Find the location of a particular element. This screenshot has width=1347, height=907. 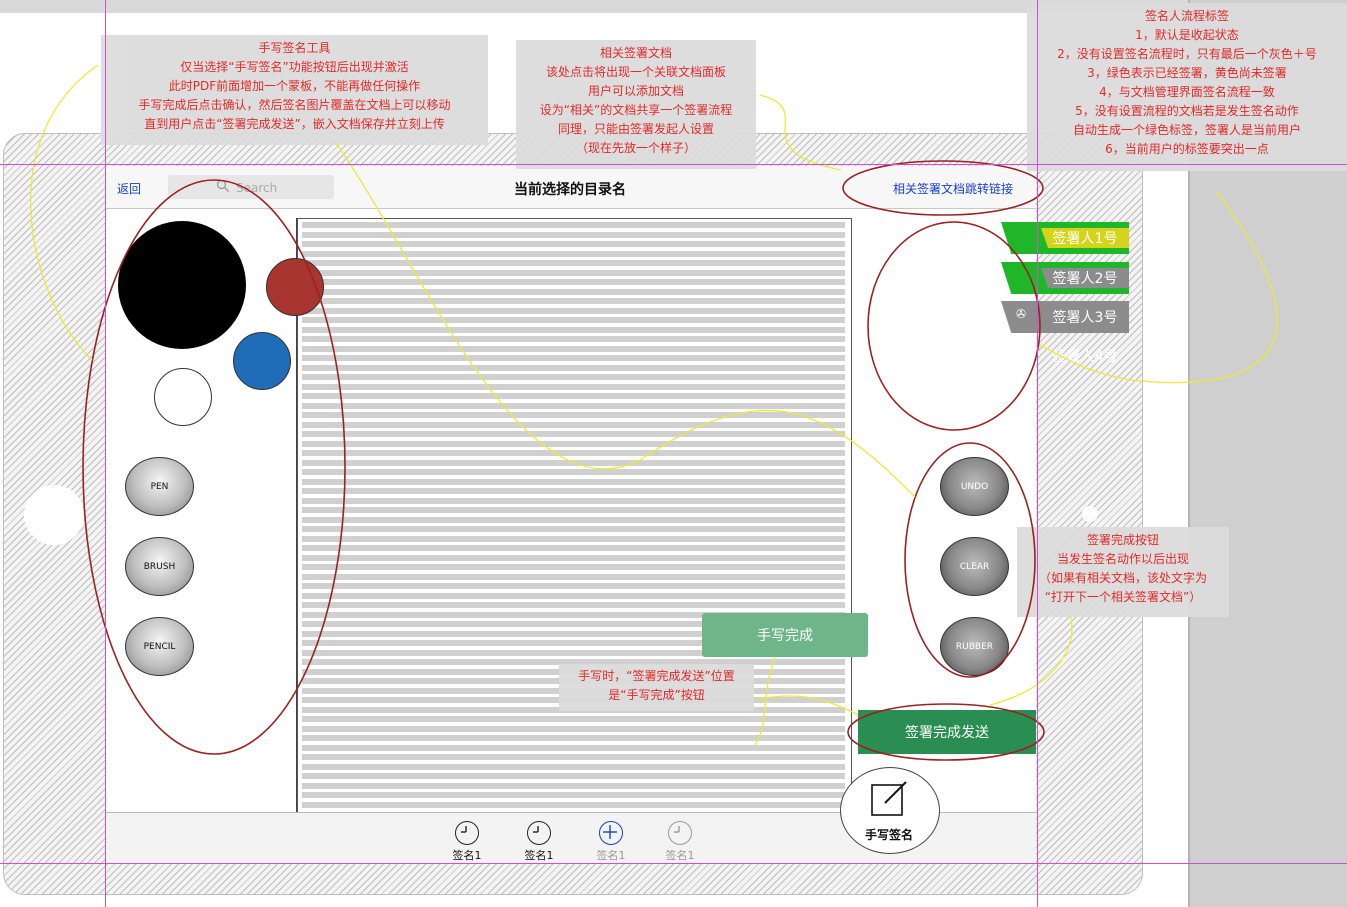

signer-tags-ellipse is located at coordinates (954, 326).